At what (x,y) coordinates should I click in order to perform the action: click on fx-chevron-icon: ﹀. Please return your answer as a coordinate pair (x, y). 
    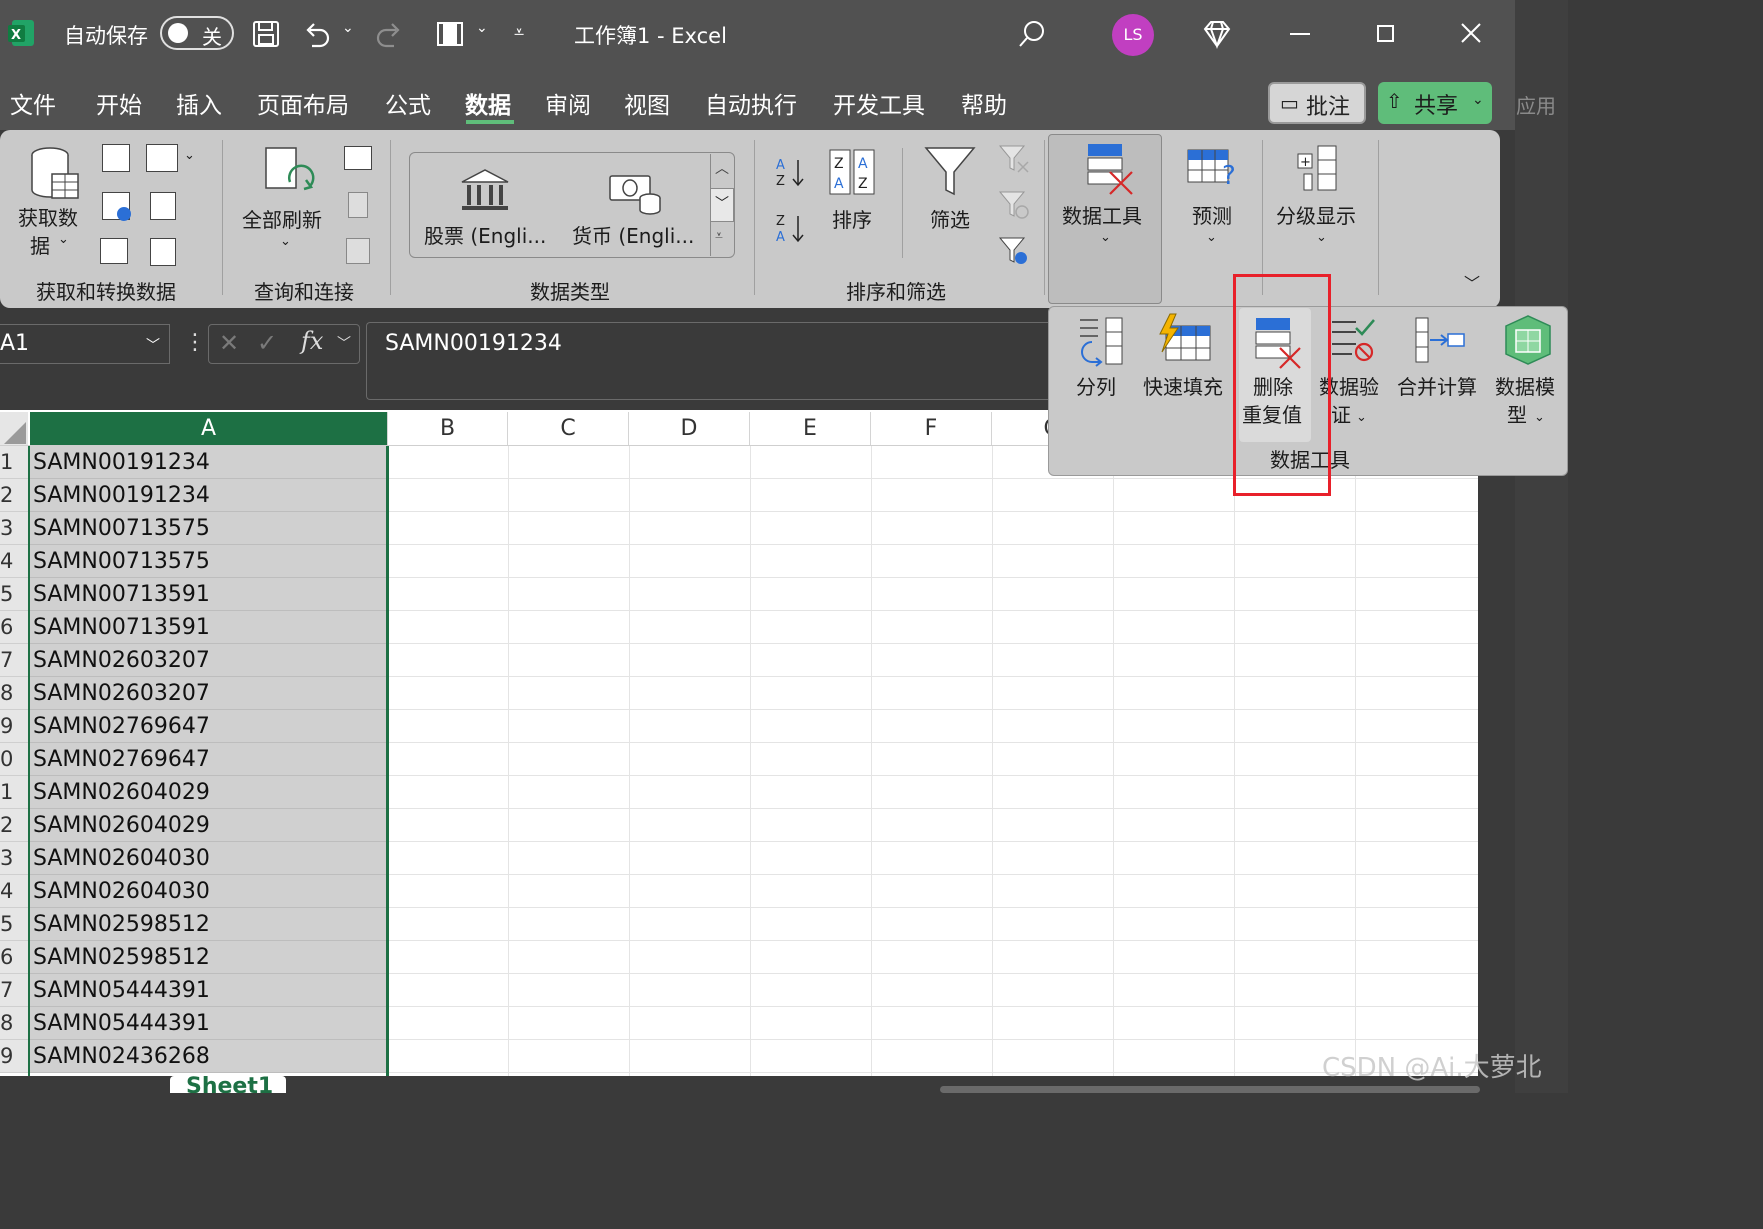
    Looking at the image, I should click on (344, 343).